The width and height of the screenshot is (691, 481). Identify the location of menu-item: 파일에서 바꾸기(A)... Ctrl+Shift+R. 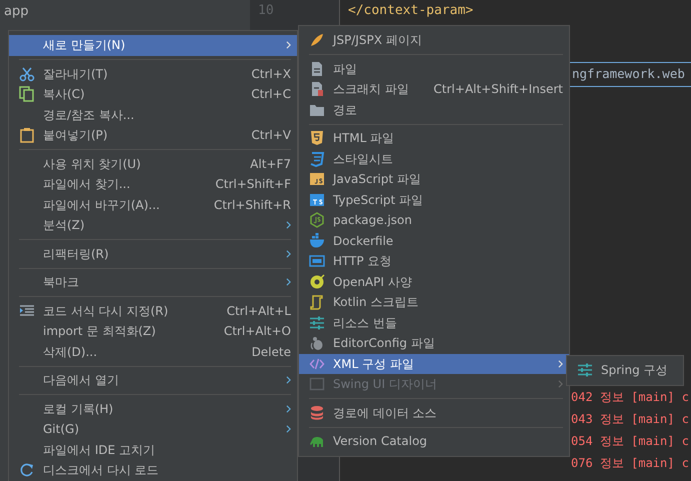
(153, 204).